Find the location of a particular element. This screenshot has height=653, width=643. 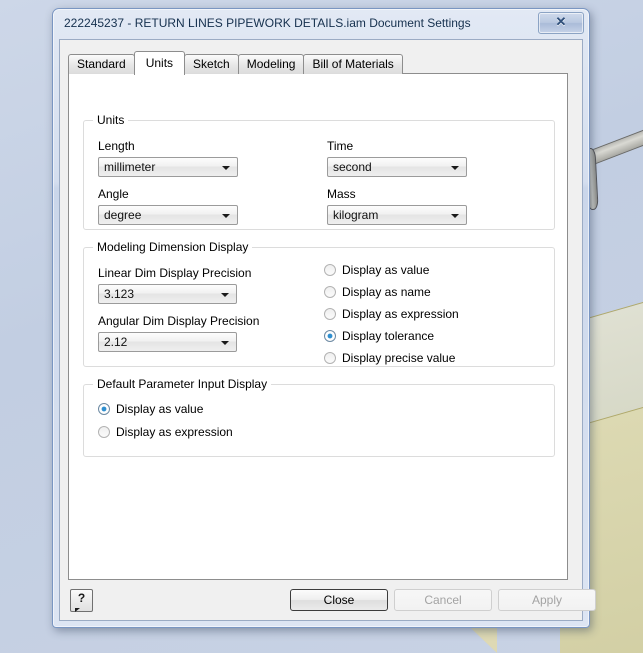

angular-dim-precision-value: 2.12 is located at coordinates (116, 342).